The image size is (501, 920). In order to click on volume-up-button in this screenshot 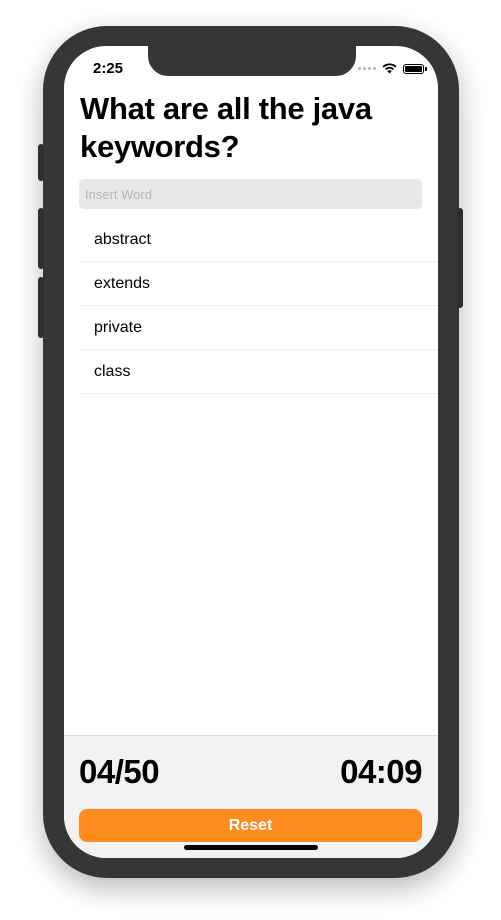, I will do `click(41, 238)`.